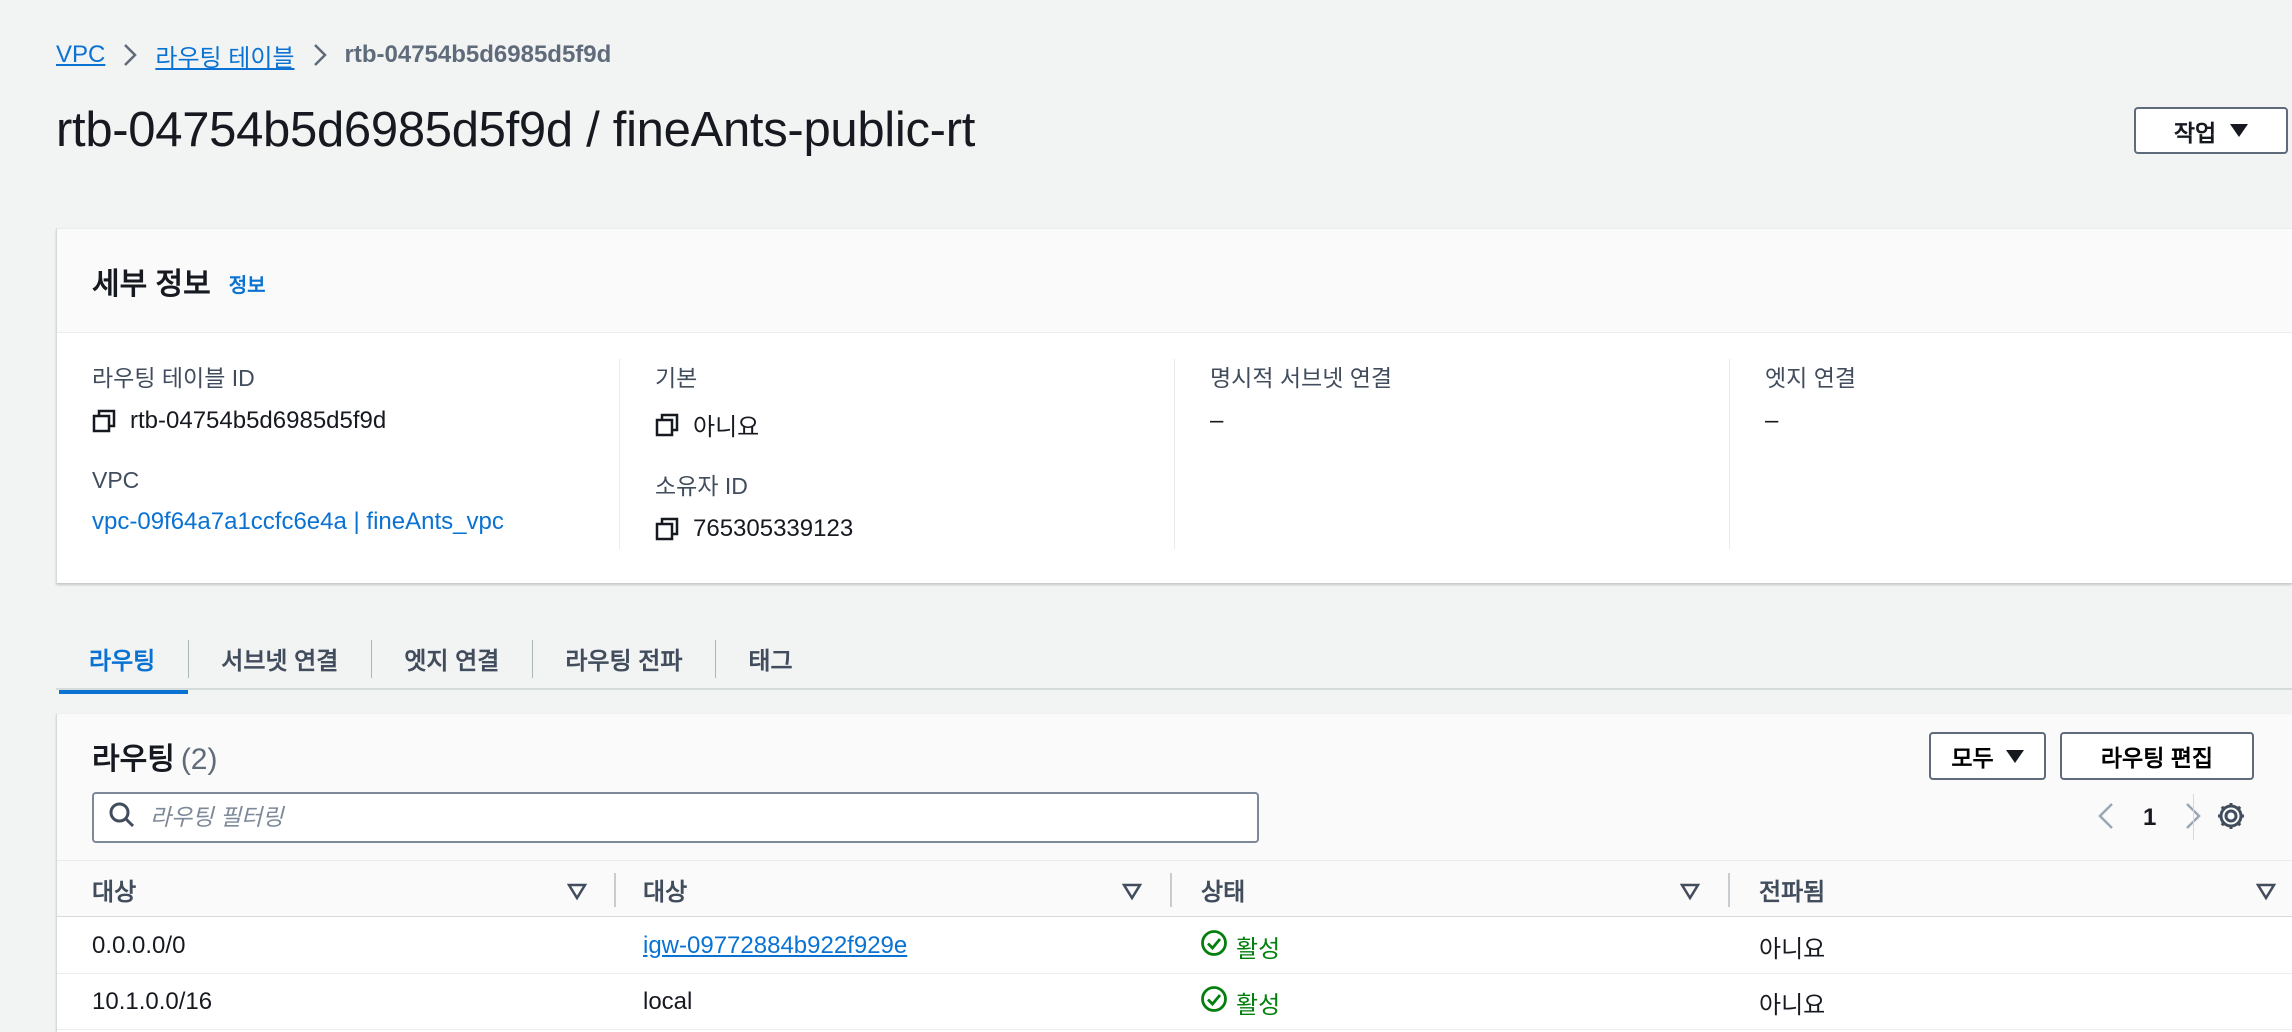 Image resolution: width=2292 pixels, height=1032 pixels. I want to click on divider, so click(2193, 817).